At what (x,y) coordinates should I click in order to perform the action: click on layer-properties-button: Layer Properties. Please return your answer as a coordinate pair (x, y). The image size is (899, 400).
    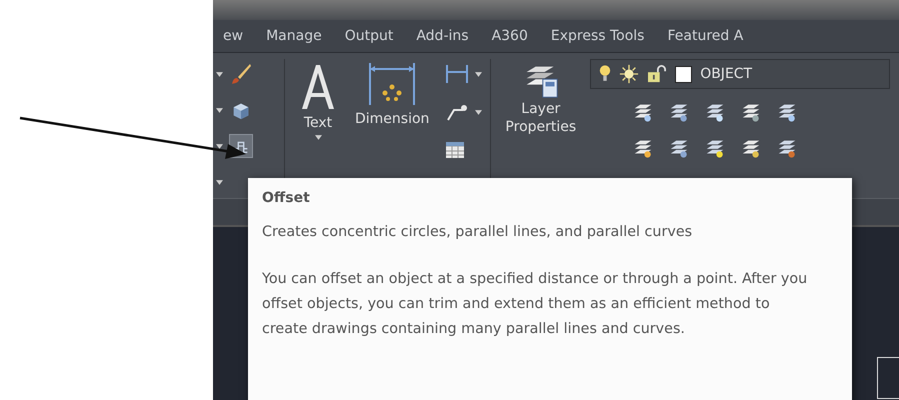
    Looking at the image, I should click on (540, 98).